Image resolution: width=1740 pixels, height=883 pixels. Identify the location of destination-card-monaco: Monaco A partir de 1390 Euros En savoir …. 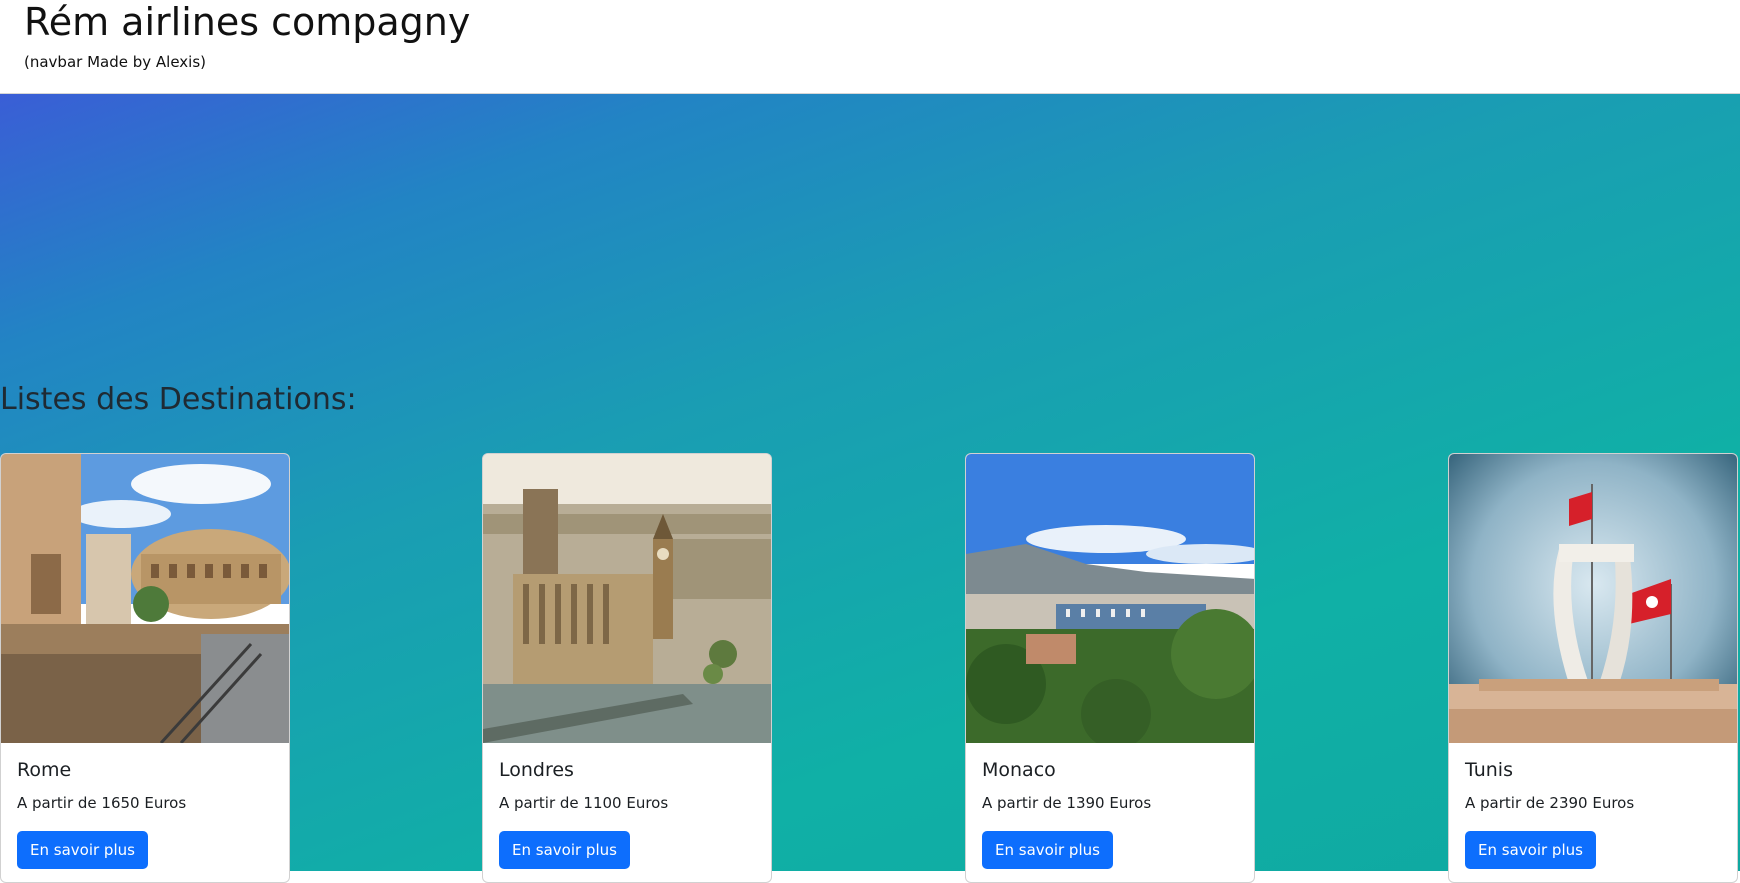
(1110, 668).